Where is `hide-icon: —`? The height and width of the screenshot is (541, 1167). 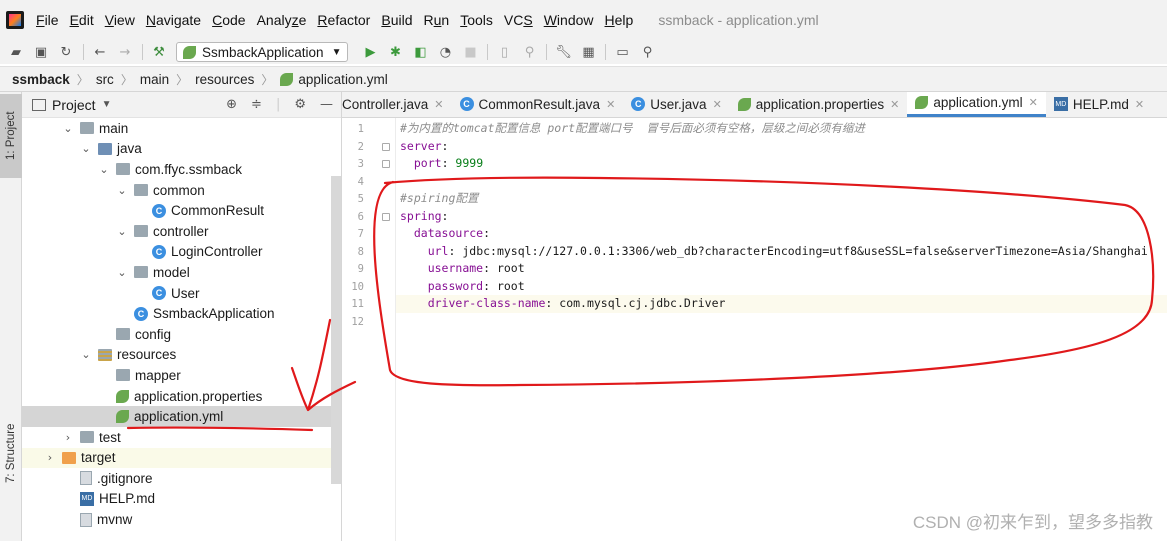
hide-icon: — is located at coordinates (326, 104).